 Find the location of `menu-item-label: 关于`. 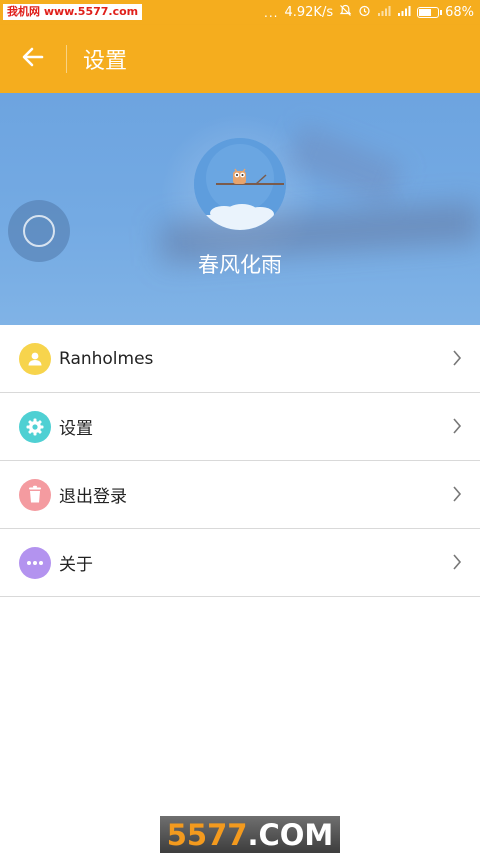

menu-item-label: 关于 is located at coordinates (76, 565).